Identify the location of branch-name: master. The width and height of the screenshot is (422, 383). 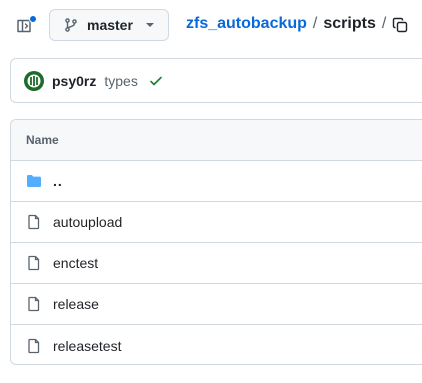
(110, 25).